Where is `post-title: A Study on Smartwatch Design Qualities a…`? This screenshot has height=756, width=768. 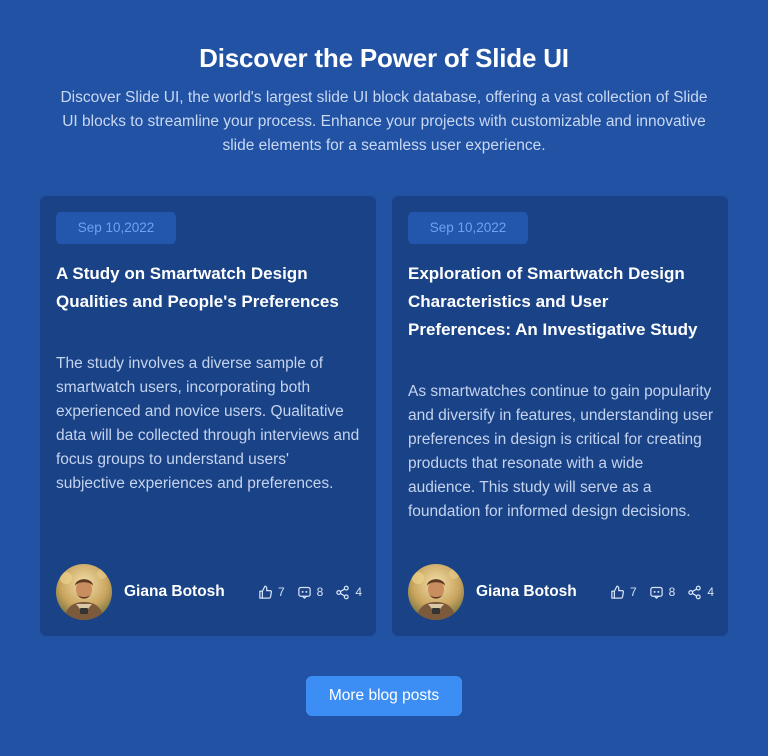
post-title: A Study on Smartwatch Design Qualities a… is located at coordinates (209, 288).